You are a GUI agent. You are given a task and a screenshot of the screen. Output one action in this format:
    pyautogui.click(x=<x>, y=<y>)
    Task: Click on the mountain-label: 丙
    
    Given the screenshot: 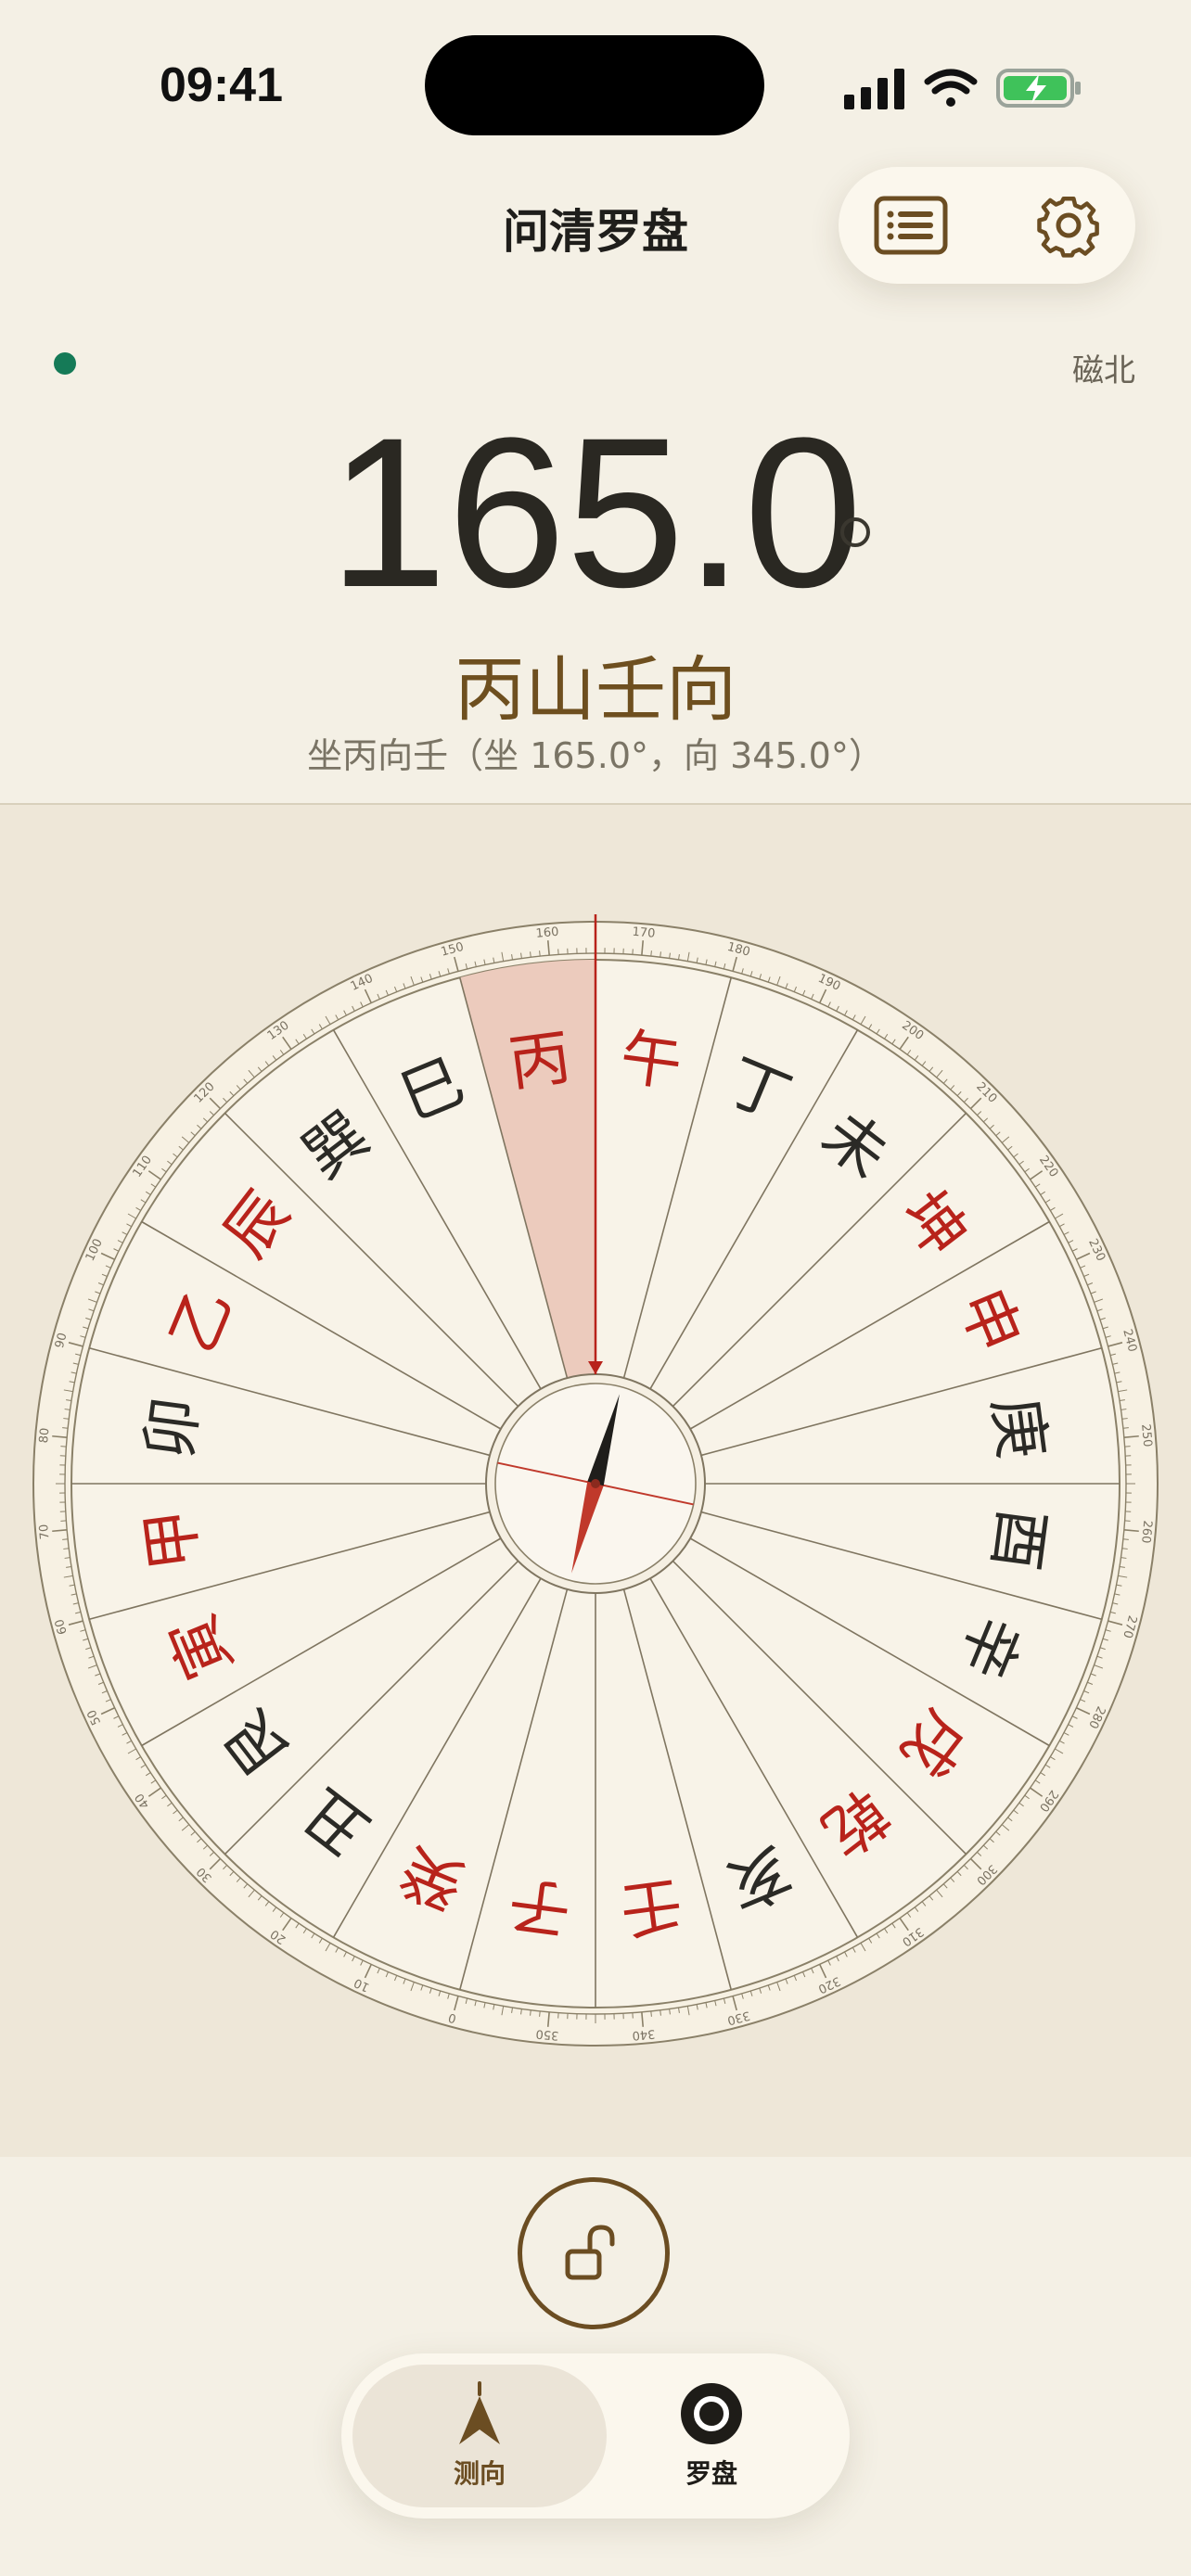 What is the action you would take?
    pyautogui.click(x=539, y=1060)
    